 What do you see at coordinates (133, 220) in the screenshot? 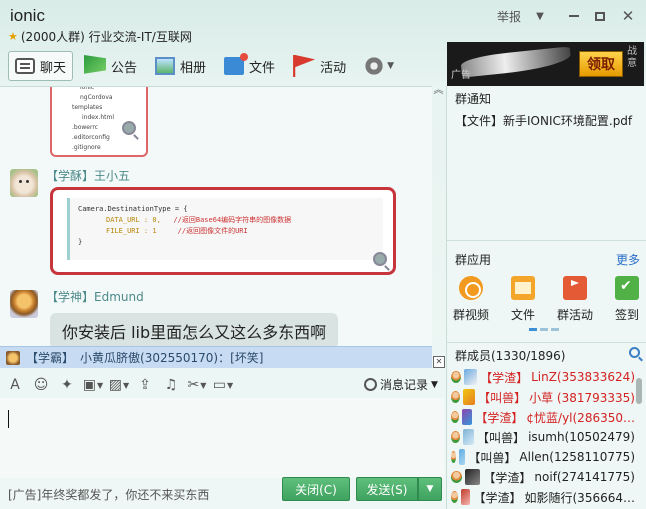
I see `code-token: DATA_URL : 0,` at bounding box center [133, 220].